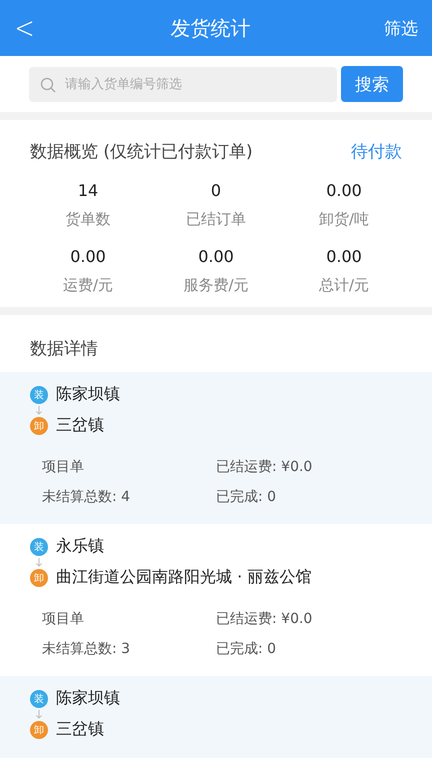 This screenshot has height=768, width=432. What do you see at coordinates (141, 152) in the screenshot?
I see `section-title: 数据概览 (仅统计已付款订单)` at bounding box center [141, 152].